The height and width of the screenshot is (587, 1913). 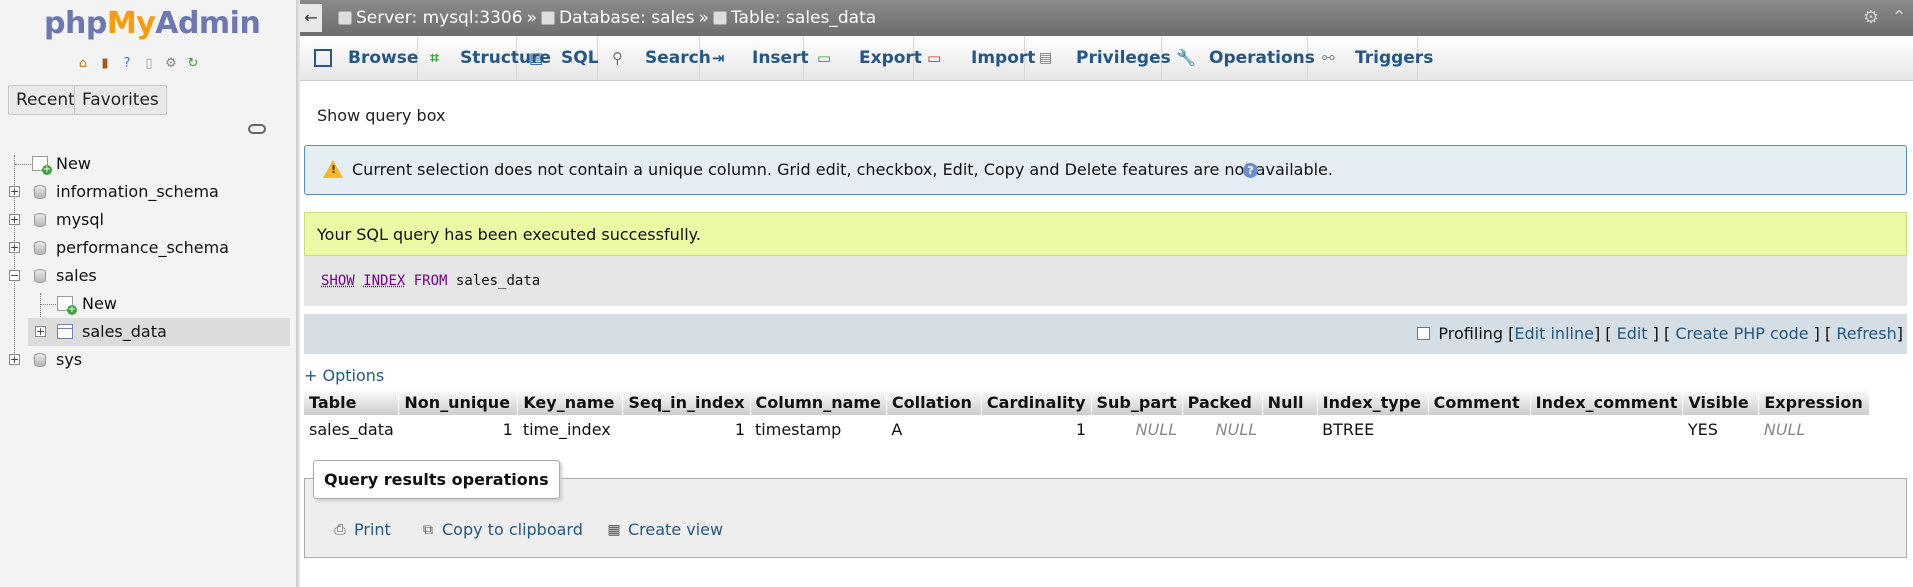 I want to click on column-header: Cardinality, so click(x=1036, y=402).